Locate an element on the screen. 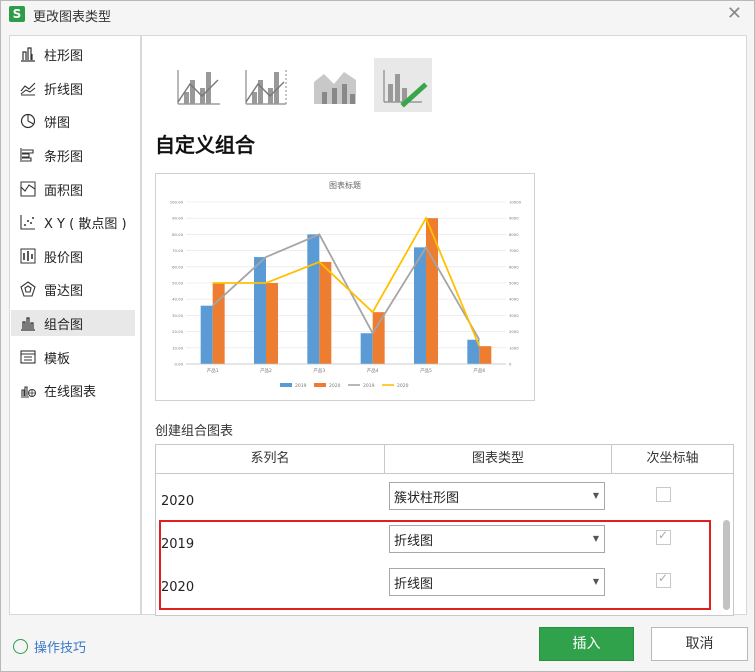 Image resolution: width=755 pixels, height=672 pixels. sidebar-item-label: 模板 is located at coordinates (57, 359).